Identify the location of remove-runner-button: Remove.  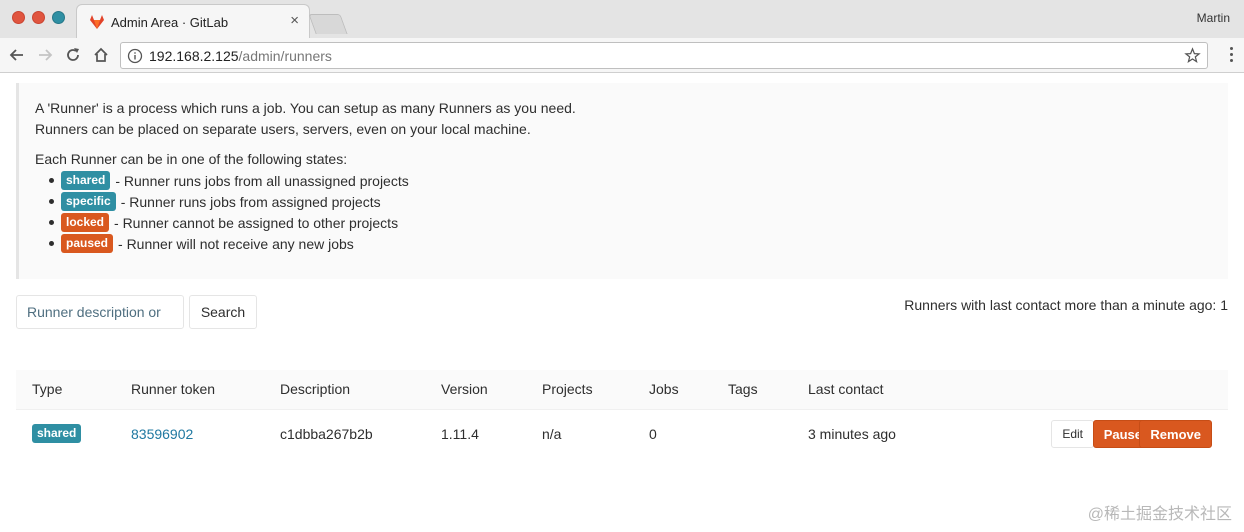
(1175, 434).